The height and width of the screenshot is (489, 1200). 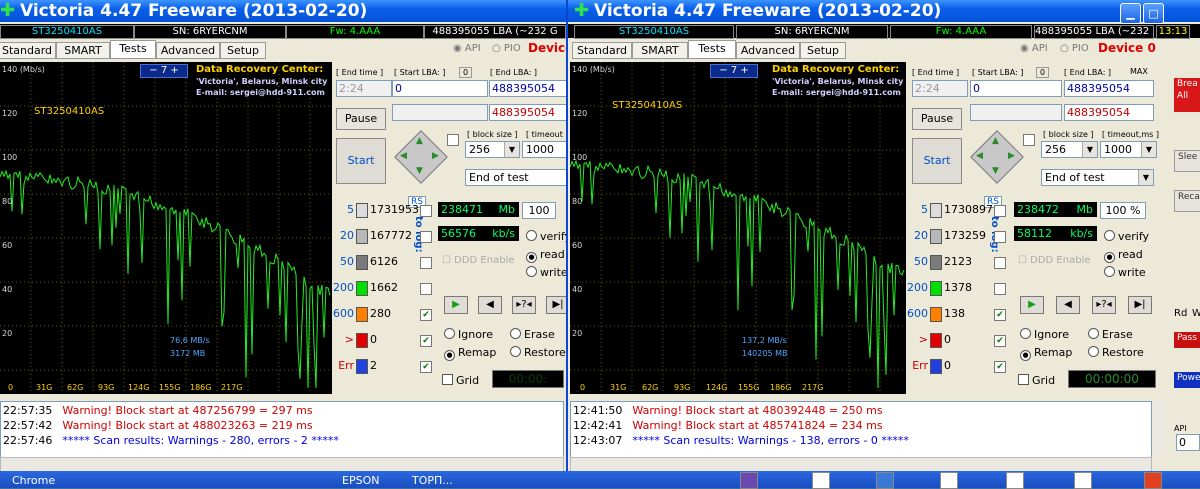 I want to click on tray-app-icon, so click(x=749, y=480).